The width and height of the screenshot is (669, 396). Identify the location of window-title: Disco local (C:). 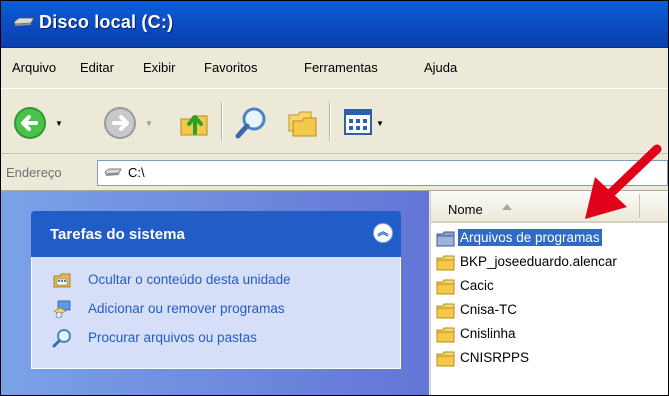
(106, 22).